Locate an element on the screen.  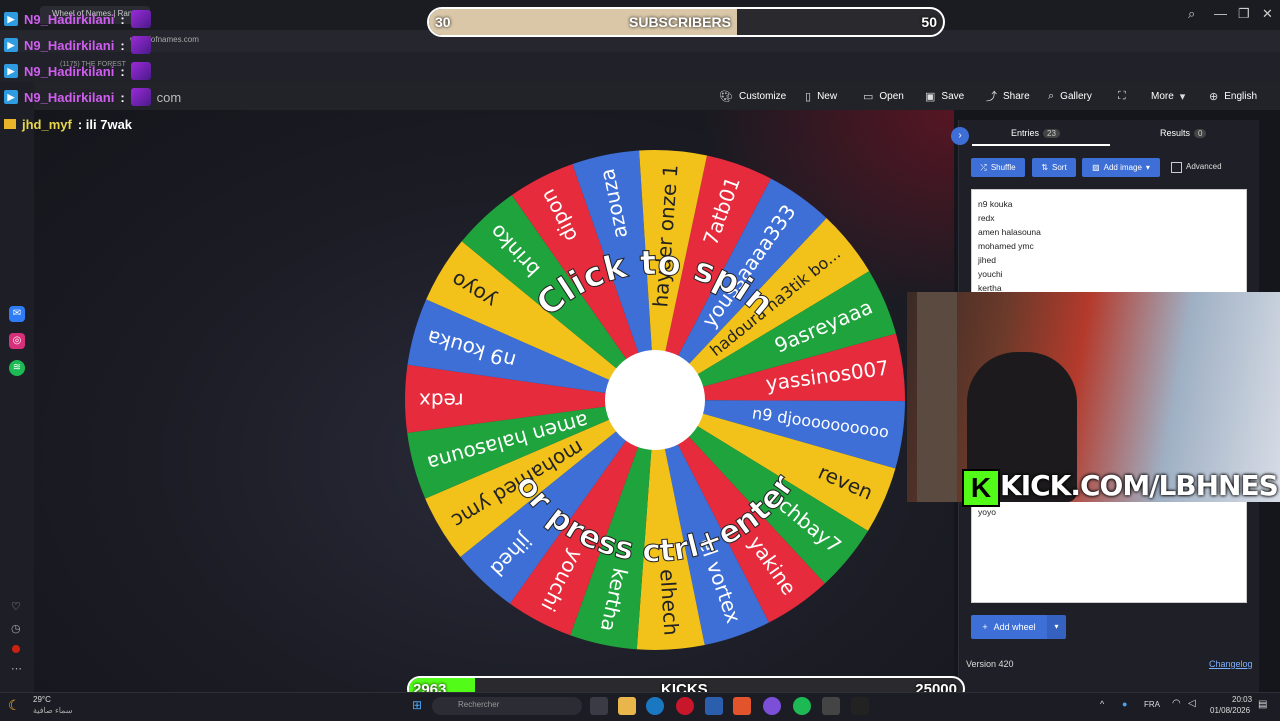
entry-item: youchi is located at coordinates (990, 274).